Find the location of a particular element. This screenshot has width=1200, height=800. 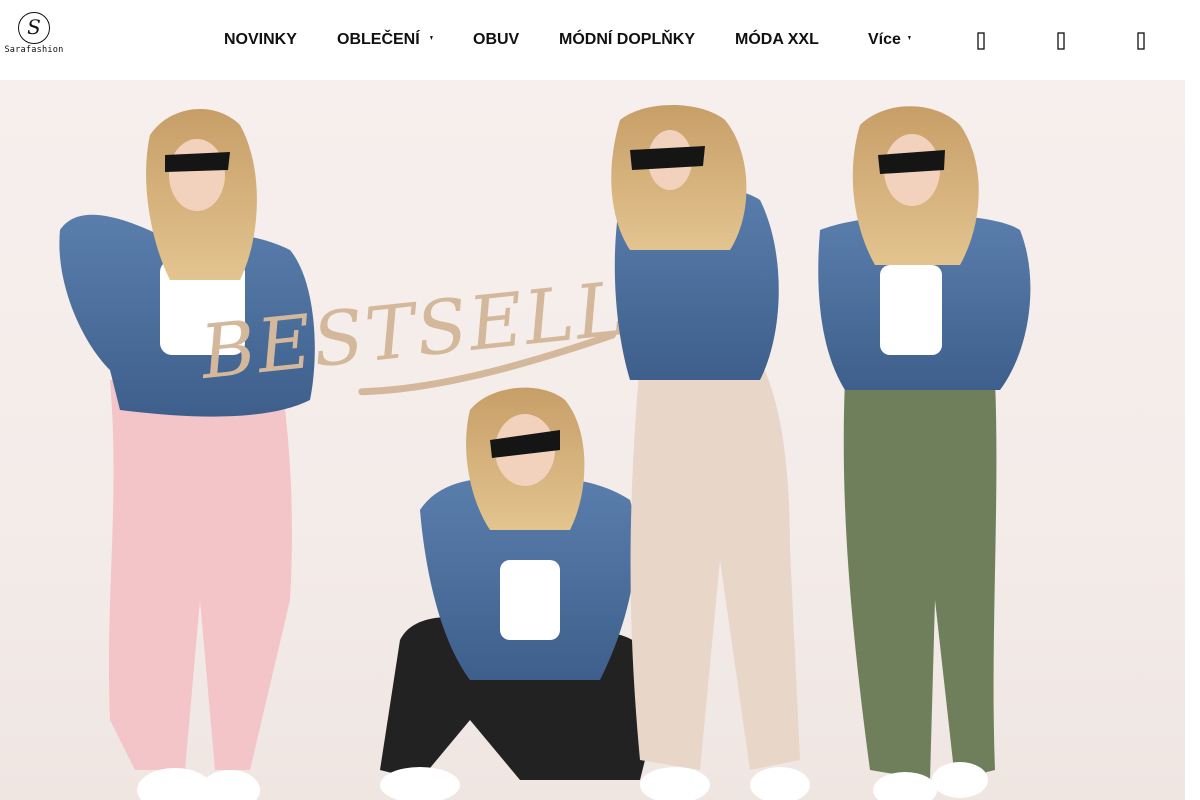

user-icon is located at coordinates (1061, 41).